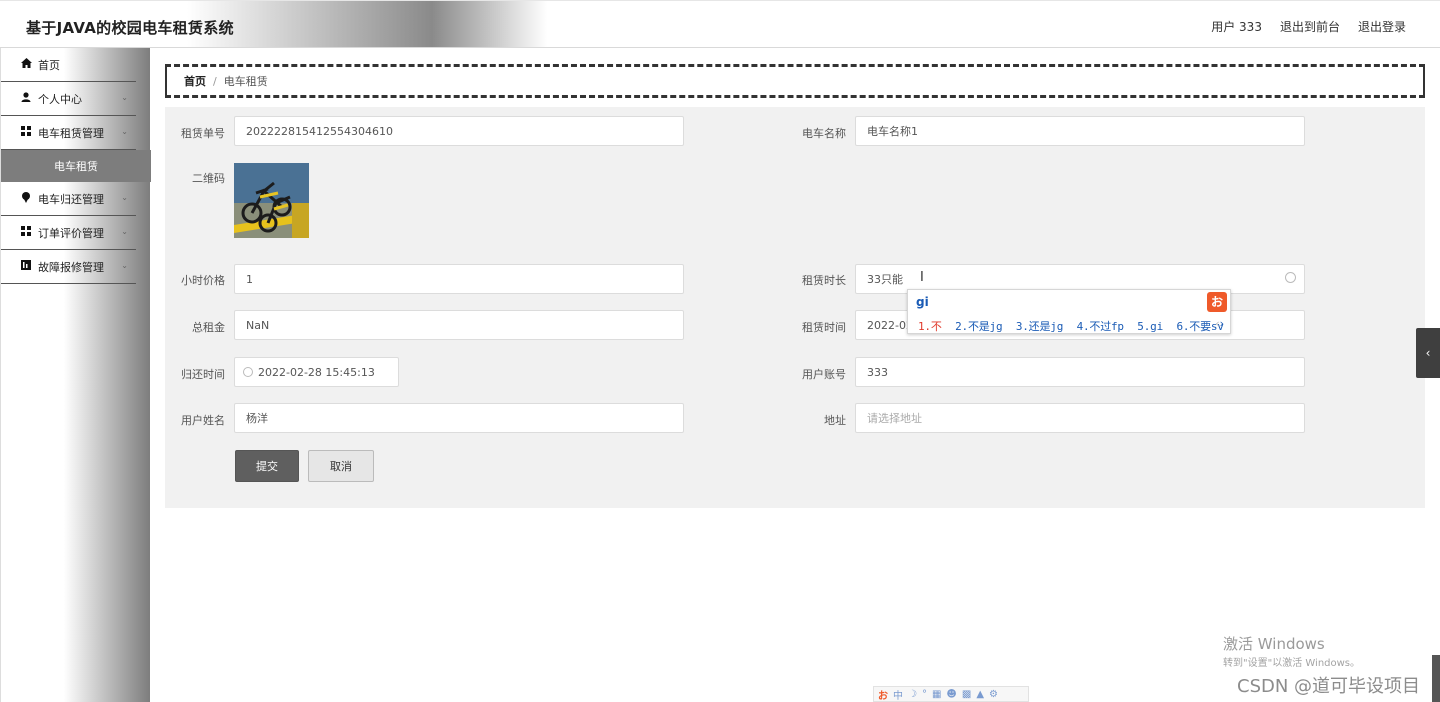  I want to click on breadcrumb-current: 电车租赁, so click(245, 81).